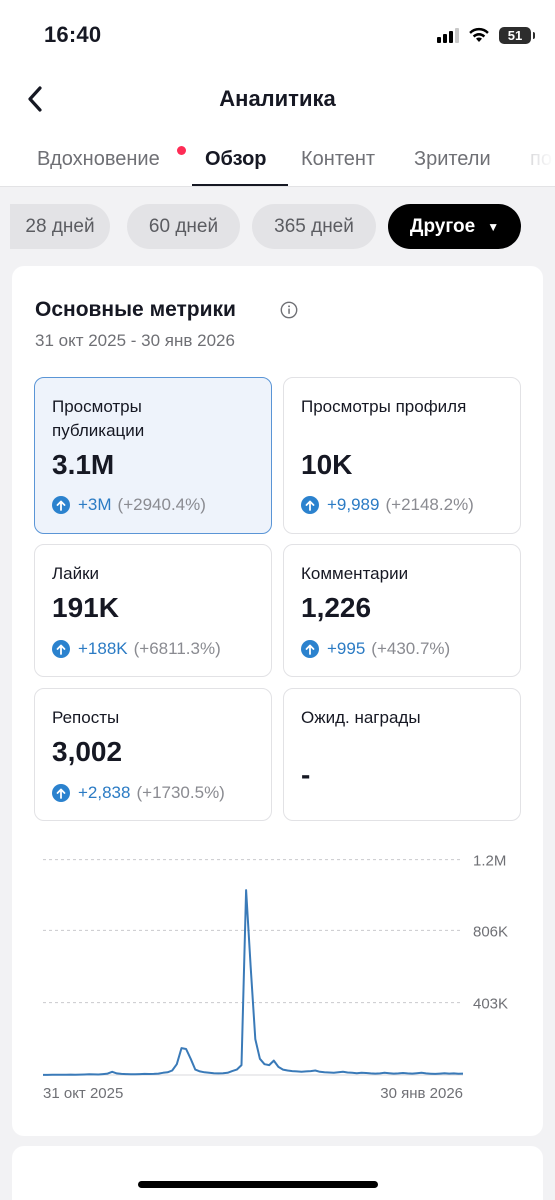 Image resolution: width=555 pixels, height=1200 pixels. I want to click on chip-custom-range: Другое ▼, so click(454, 226).